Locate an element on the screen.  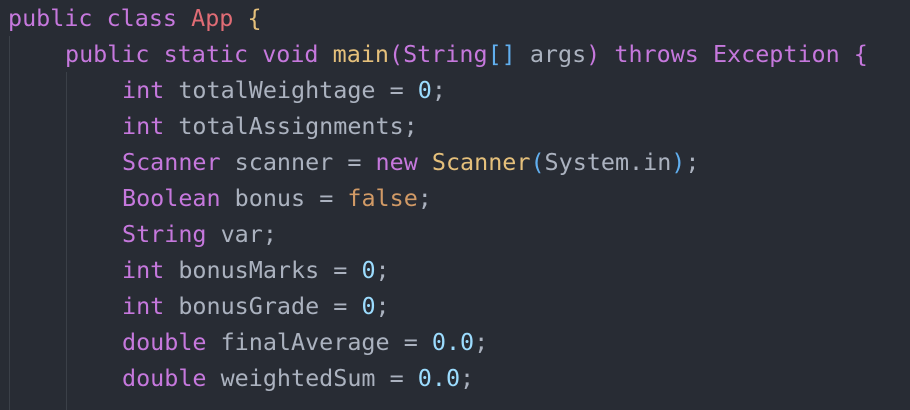
identifier-token: args is located at coordinates (558, 54).